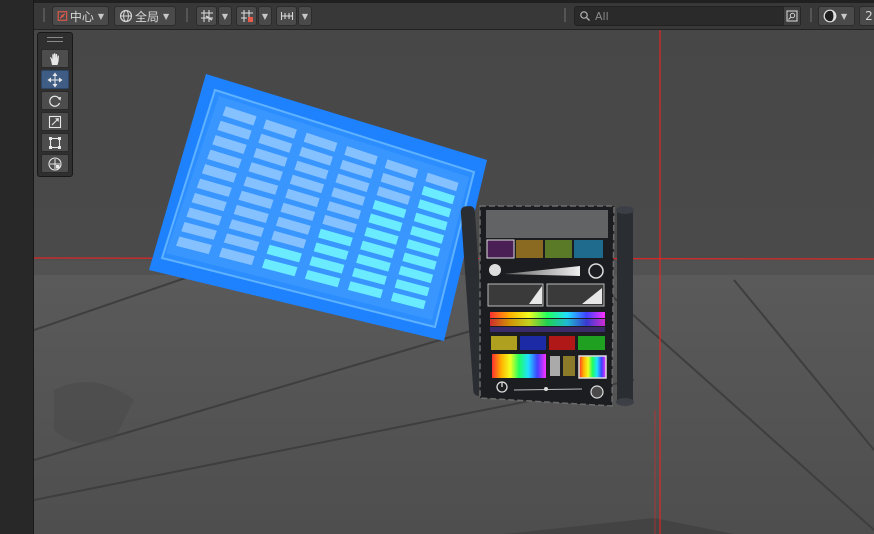 The width and height of the screenshot is (874, 534). I want to click on scale-tool-button, so click(55, 121).